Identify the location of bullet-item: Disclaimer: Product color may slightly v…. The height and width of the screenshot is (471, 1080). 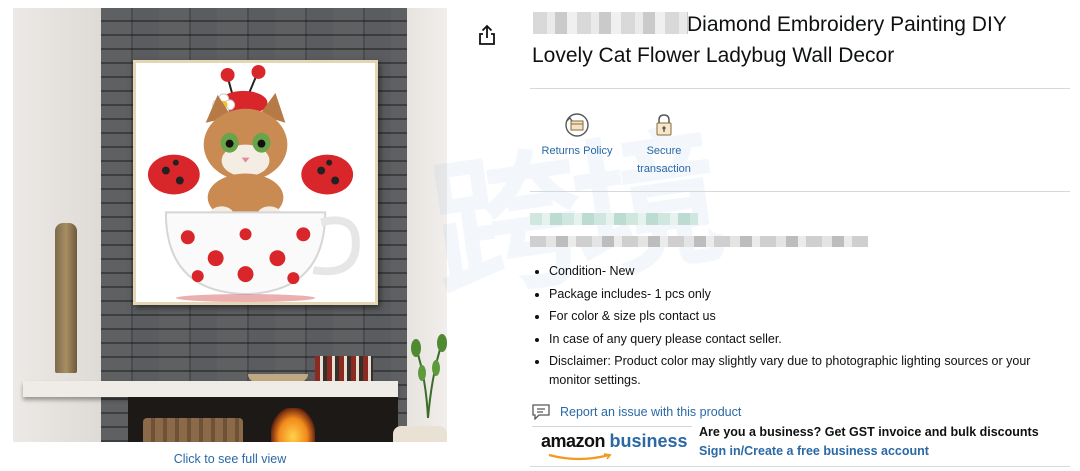
(804, 371).